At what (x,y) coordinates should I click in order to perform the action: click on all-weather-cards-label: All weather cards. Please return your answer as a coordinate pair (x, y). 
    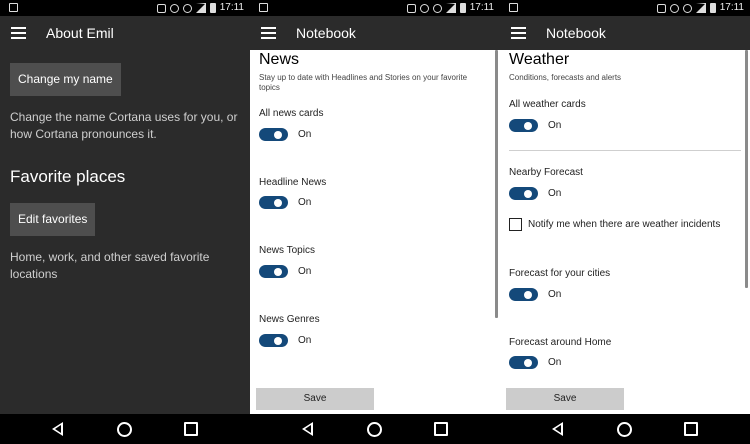
    Looking at the image, I should click on (547, 104).